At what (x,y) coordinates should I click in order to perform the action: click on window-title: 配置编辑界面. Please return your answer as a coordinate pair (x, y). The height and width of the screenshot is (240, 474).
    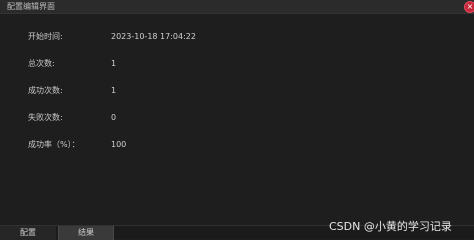
    Looking at the image, I should click on (31, 6).